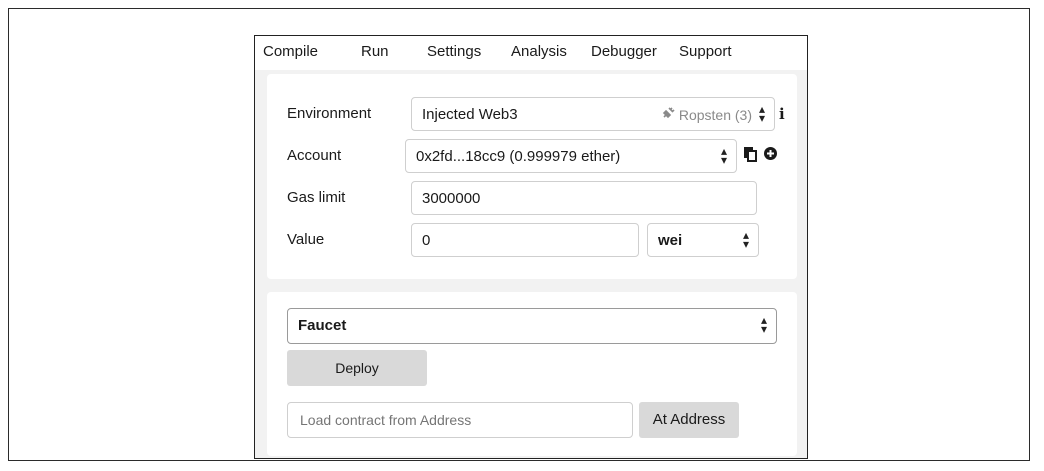  I want to click on tab-run: Run, so click(375, 52).